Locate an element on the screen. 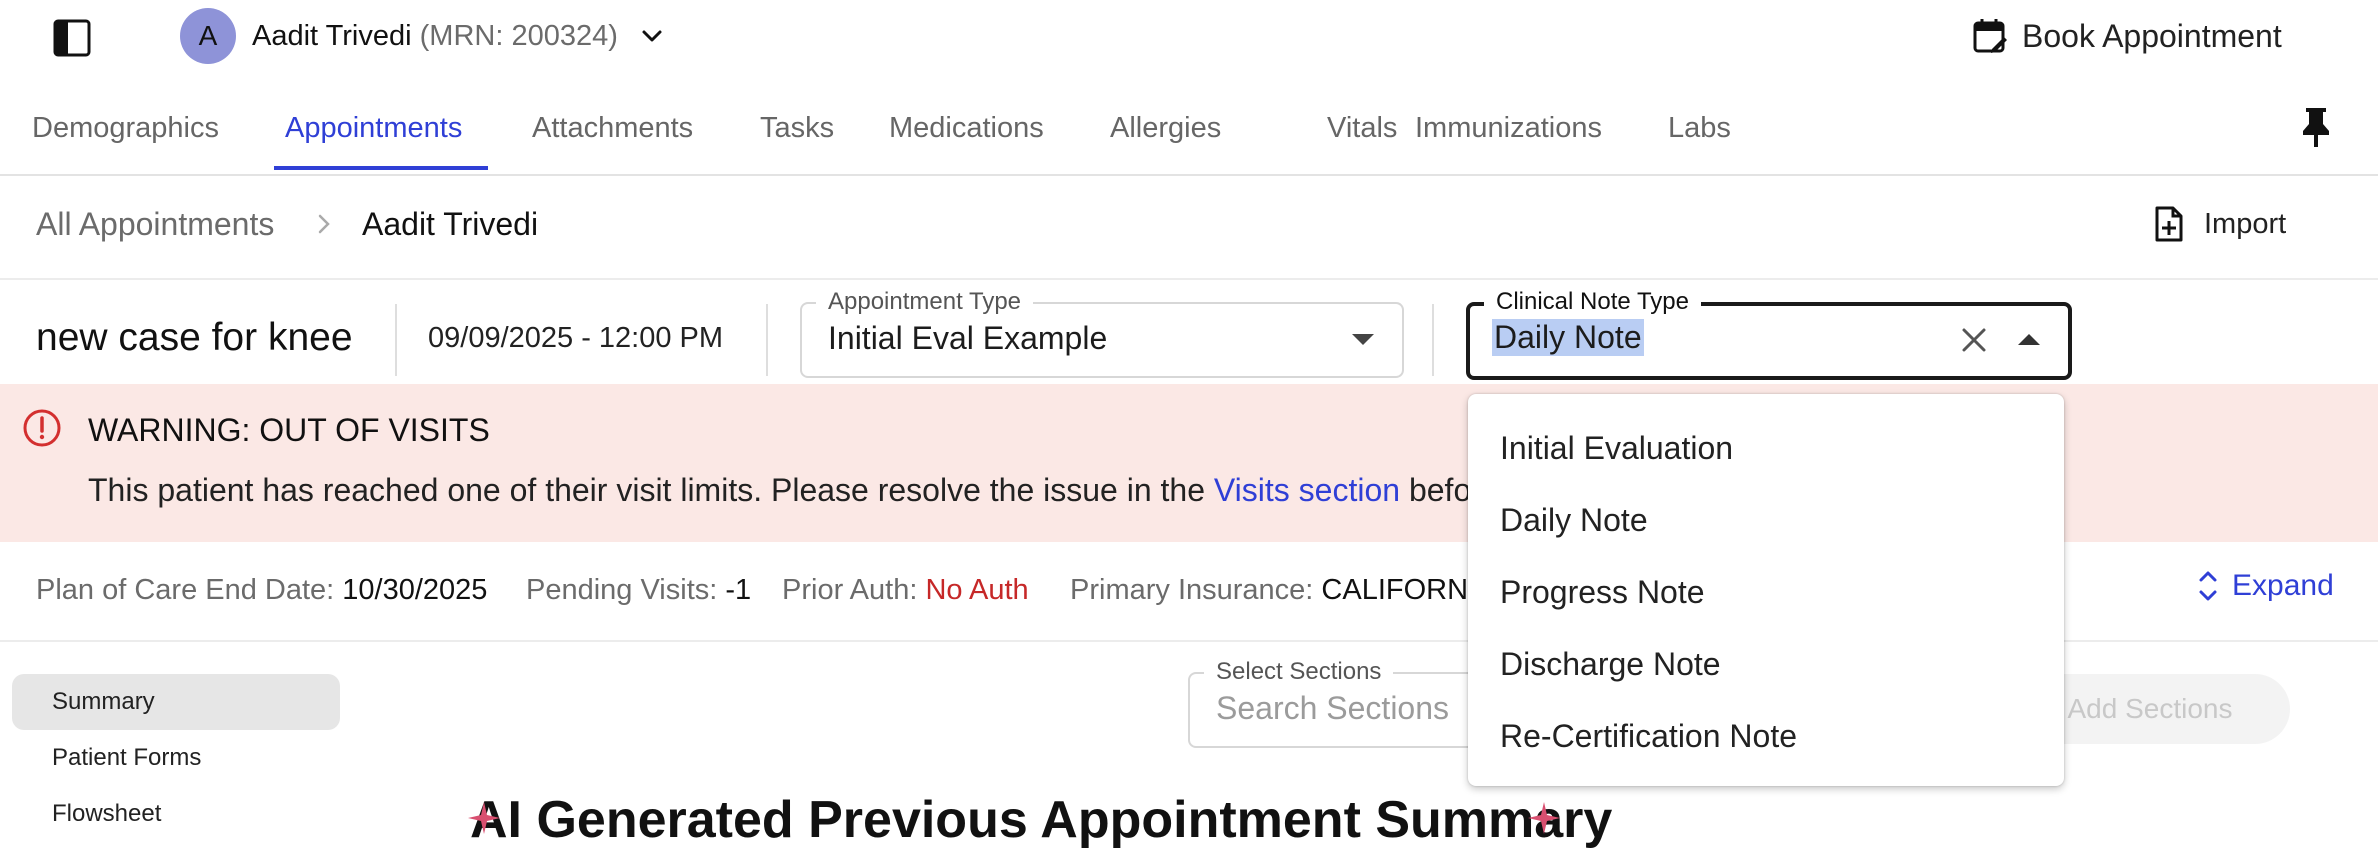 The image size is (2378, 850). calendar-edit-icon is located at coordinates (1990, 36).